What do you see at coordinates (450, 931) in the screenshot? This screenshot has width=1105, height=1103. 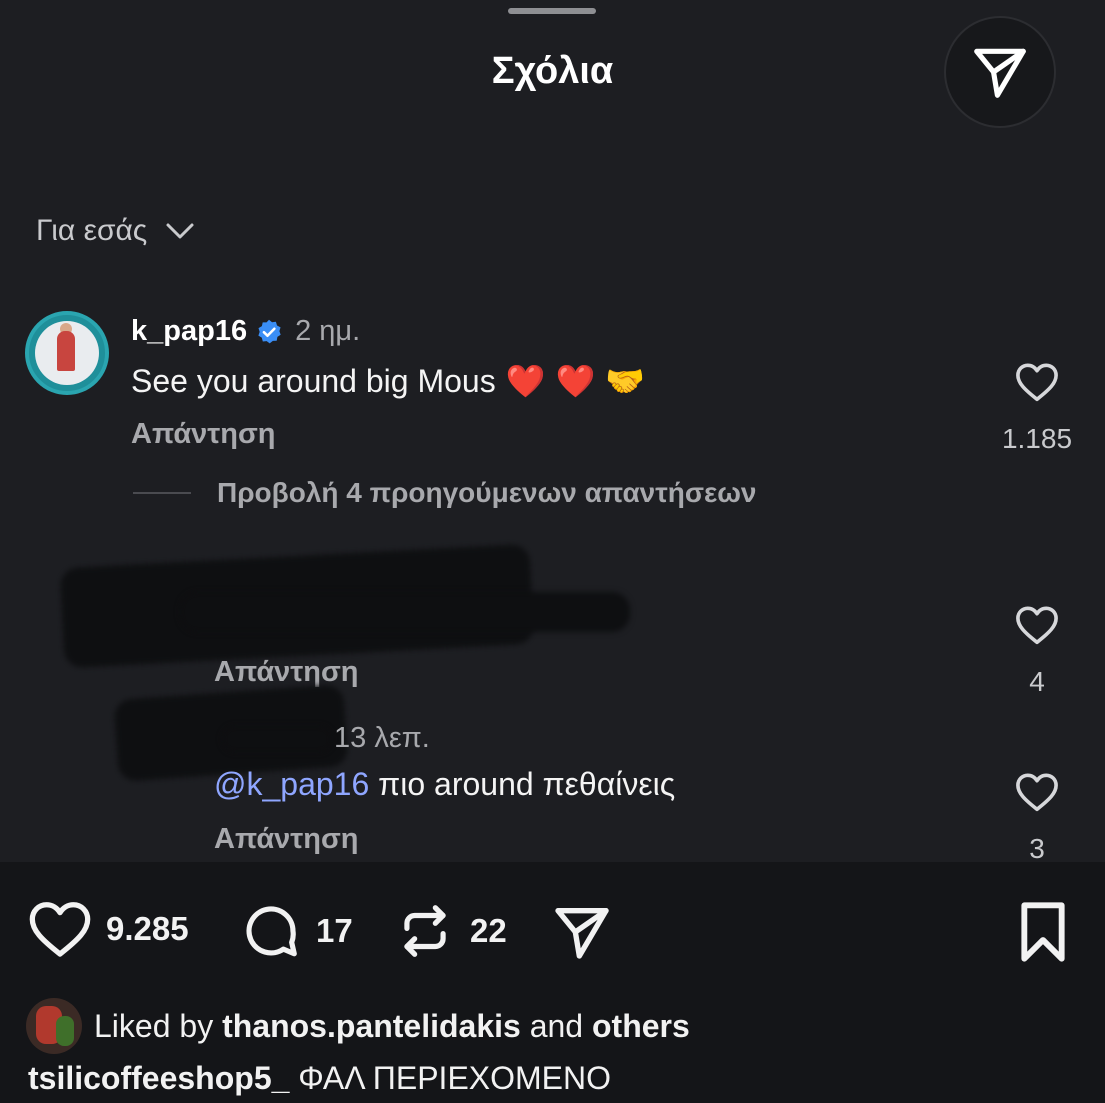 I see `repost-button: 22` at bounding box center [450, 931].